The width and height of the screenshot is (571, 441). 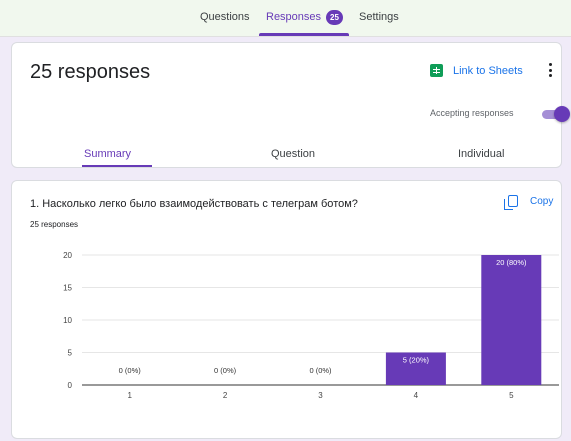 What do you see at coordinates (293, 17) in the screenshot?
I see `tab-responses: Responses` at bounding box center [293, 17].